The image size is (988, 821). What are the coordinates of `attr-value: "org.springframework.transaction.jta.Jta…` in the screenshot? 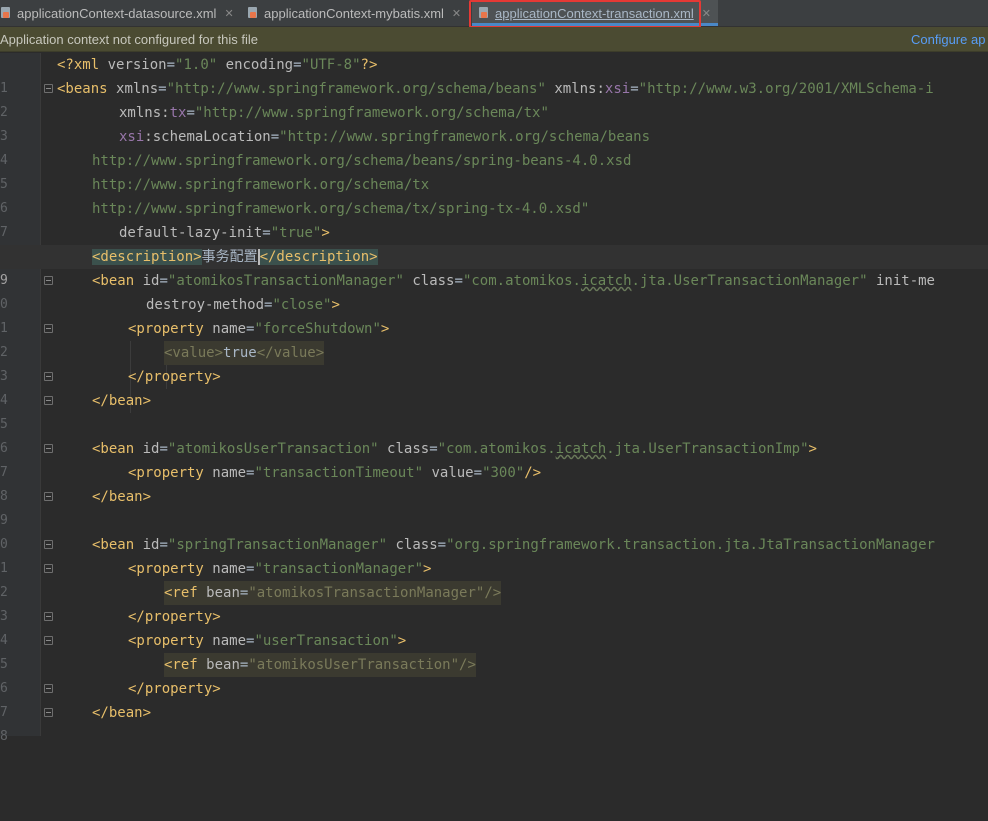 It's located at (690, 545).